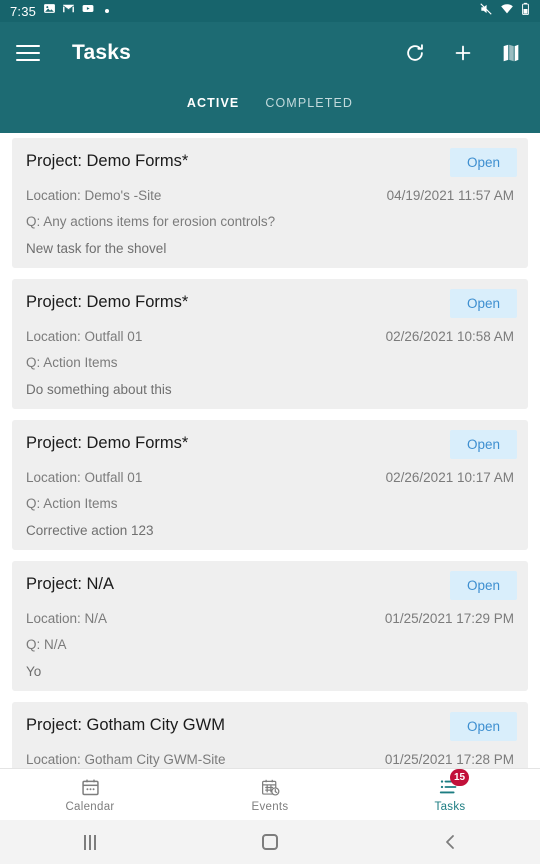 The height and width of the screenshot is (864, 540). I want to click on mute-icon, so click(486, 11).